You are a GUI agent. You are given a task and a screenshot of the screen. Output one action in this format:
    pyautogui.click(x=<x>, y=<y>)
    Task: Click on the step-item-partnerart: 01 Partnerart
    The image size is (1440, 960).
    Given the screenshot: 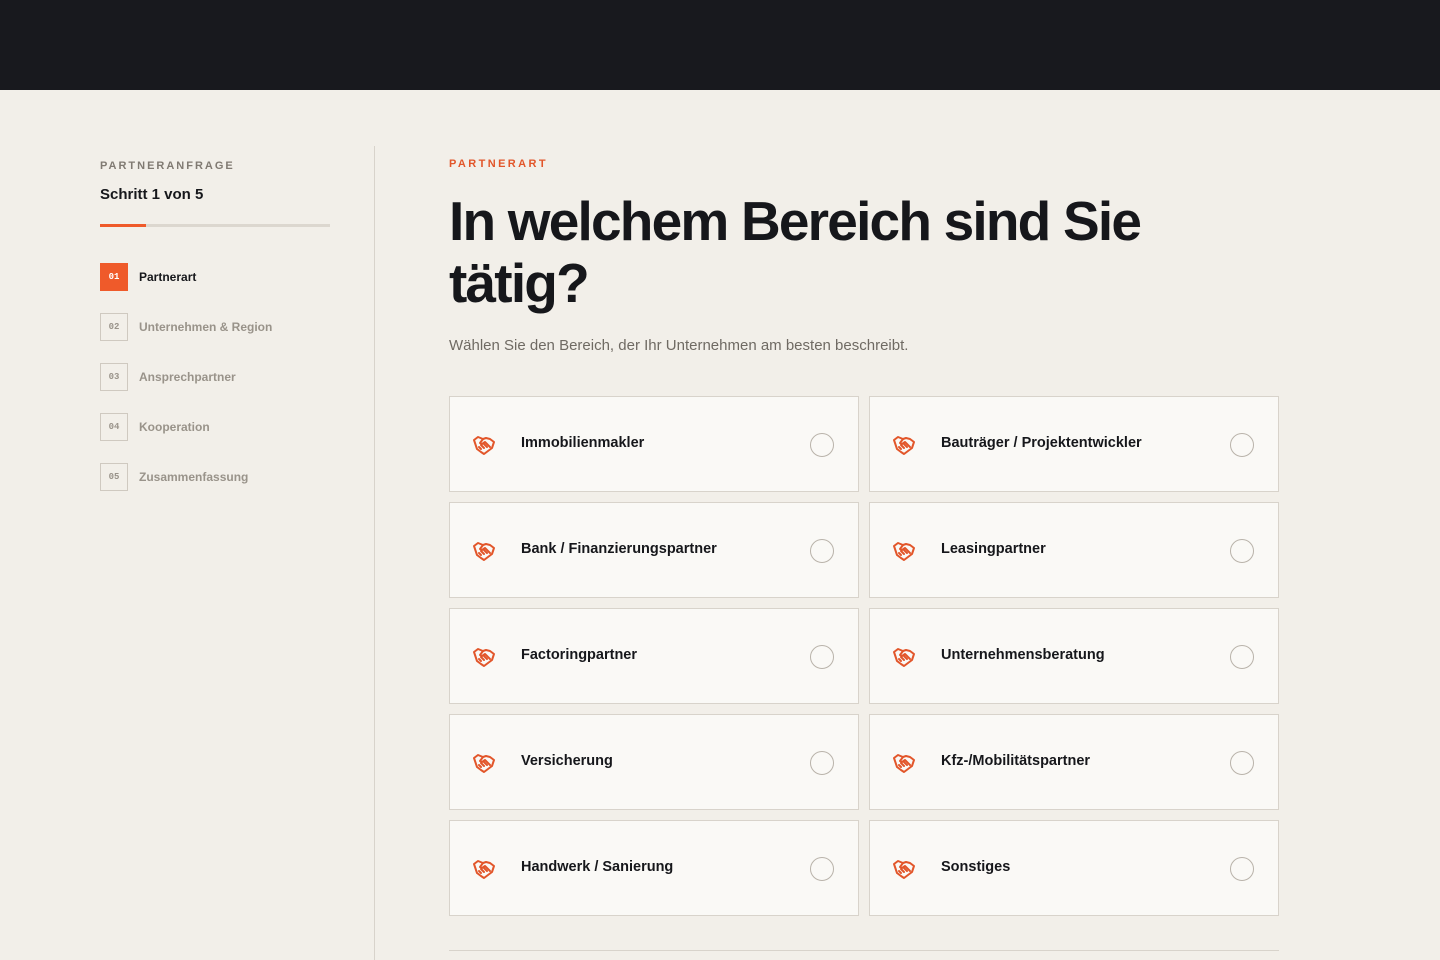 What is the action you would take?
    pyautogui.click(x=186, y=277)
    